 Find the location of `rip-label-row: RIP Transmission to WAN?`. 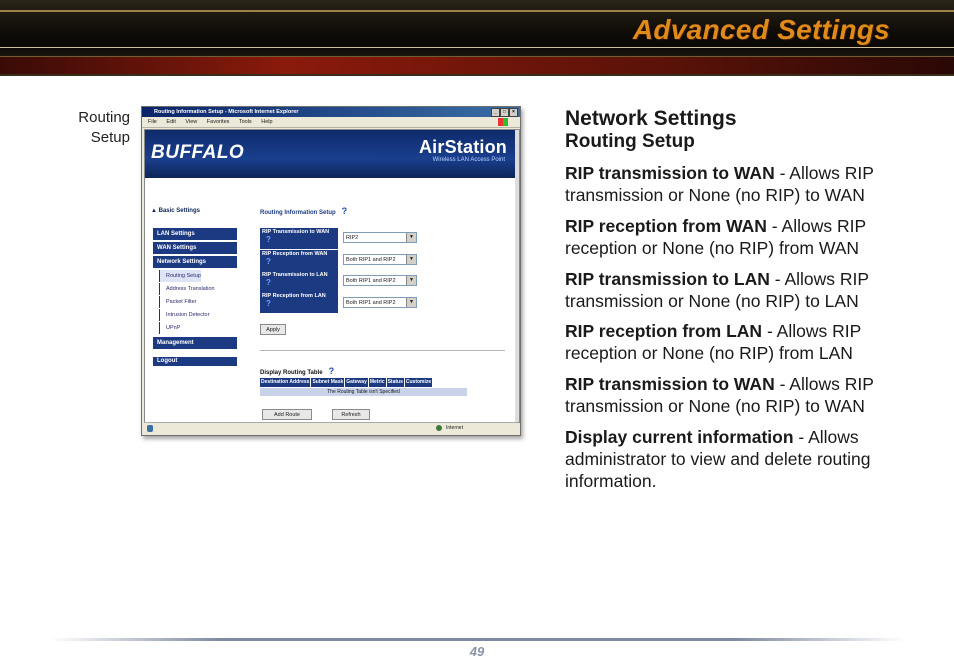

rip-label-row: RIP Transmission to WAN? is located at coordinates (299, 238).